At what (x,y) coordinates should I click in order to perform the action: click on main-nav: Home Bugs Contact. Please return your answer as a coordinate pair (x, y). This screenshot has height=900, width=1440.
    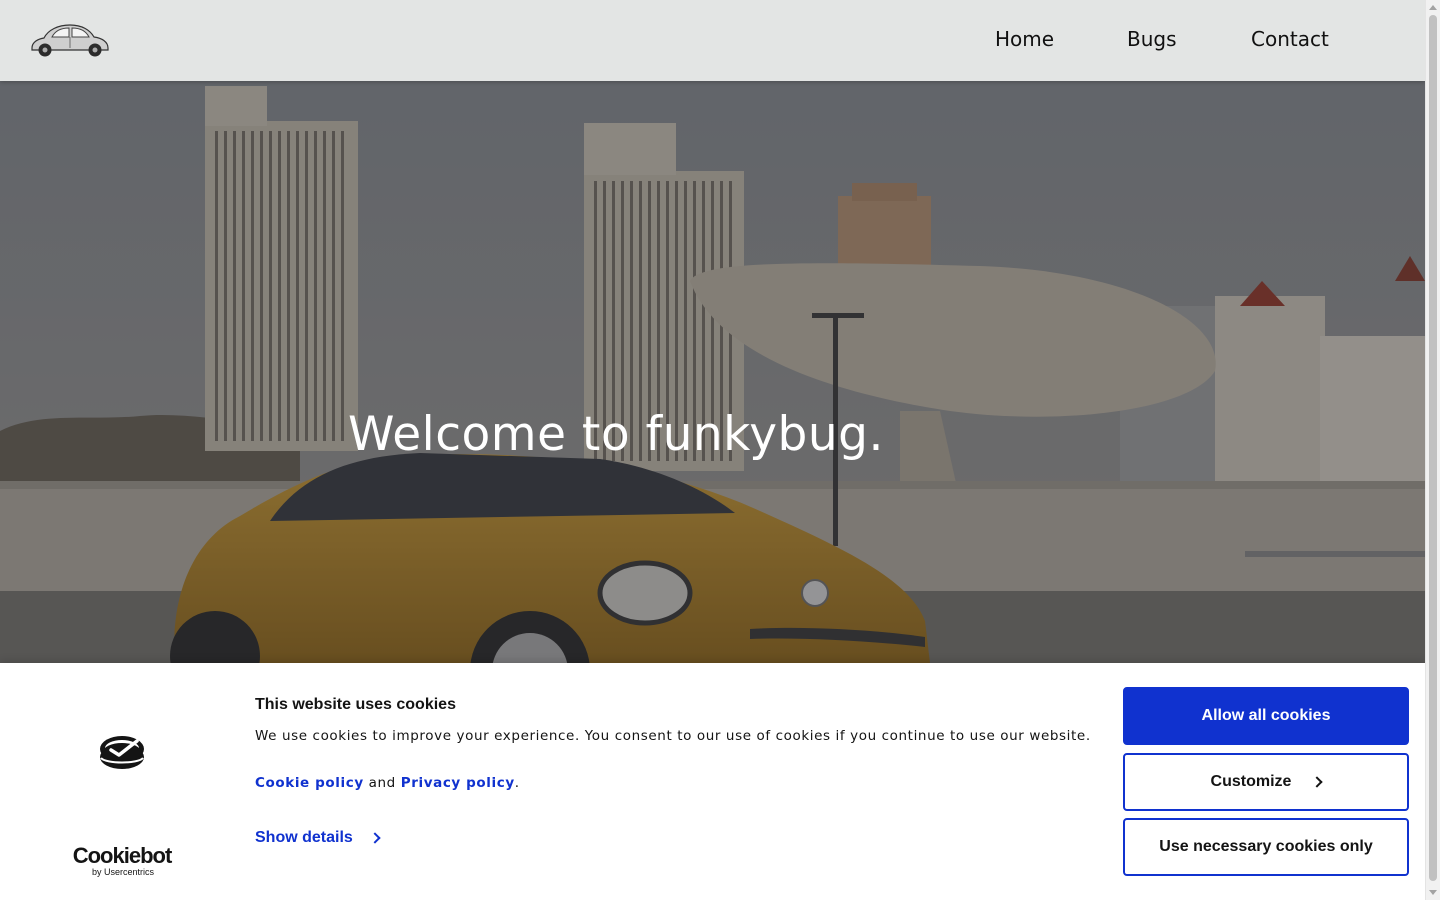
    Looking at the image, I should click on (712, 40).